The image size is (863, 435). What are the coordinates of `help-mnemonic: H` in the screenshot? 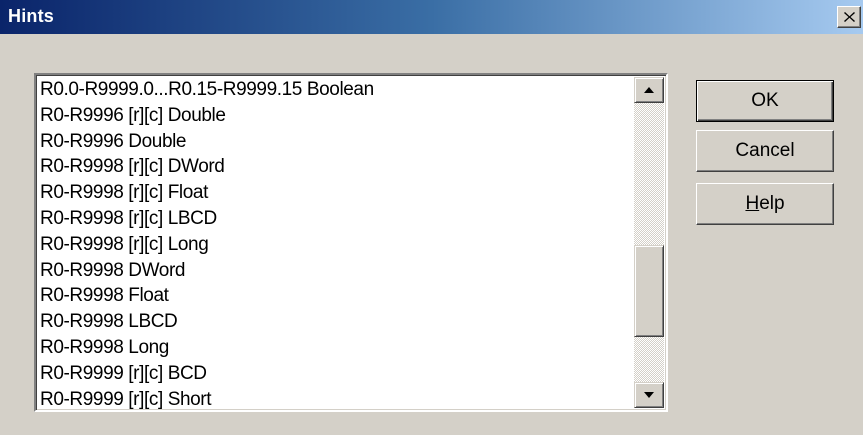 It's located at (752, 203).